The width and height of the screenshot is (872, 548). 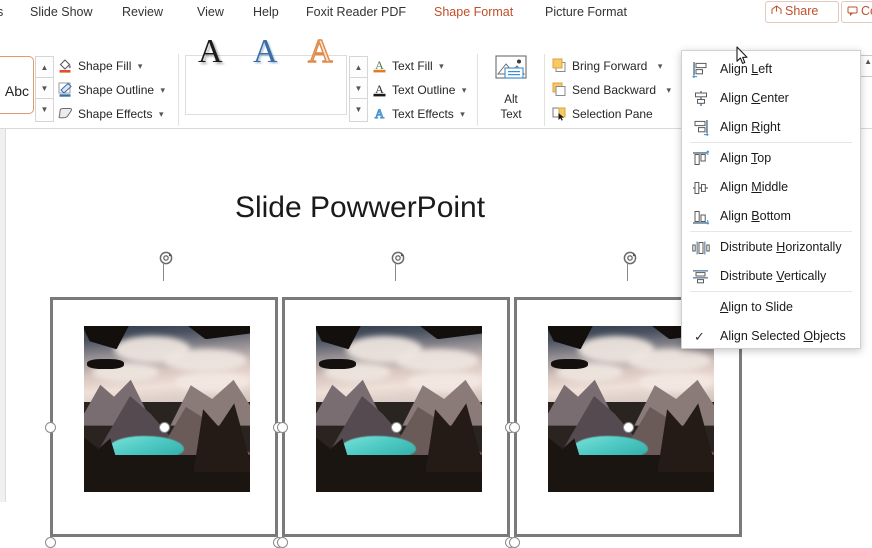 What do you see at coordinates (111, 90) in the screenshot?
I see `shape-outline-button: Shape Outline ▾` at bounding box center [111, 90].